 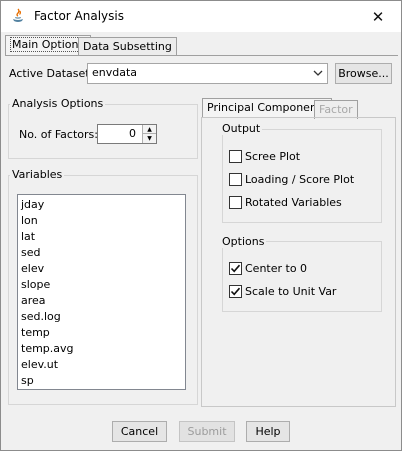 I want to click on submit-button: Submit, so click(x=207, y=431).